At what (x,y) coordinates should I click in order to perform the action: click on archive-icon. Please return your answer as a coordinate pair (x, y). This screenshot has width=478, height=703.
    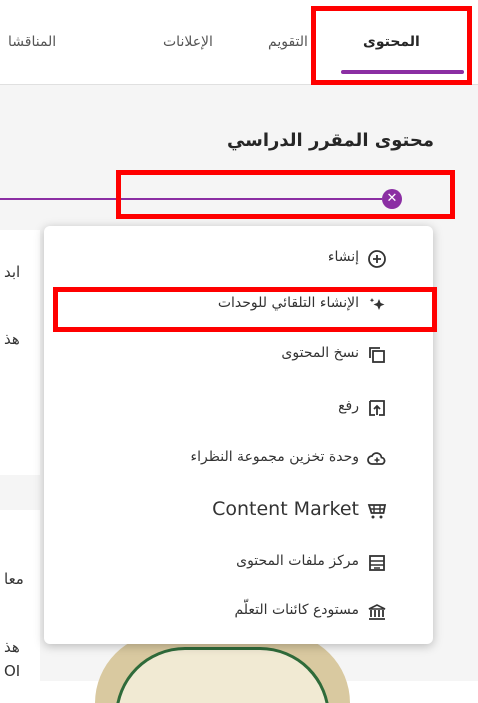
    Looking at the image, I should click on (377, 563).